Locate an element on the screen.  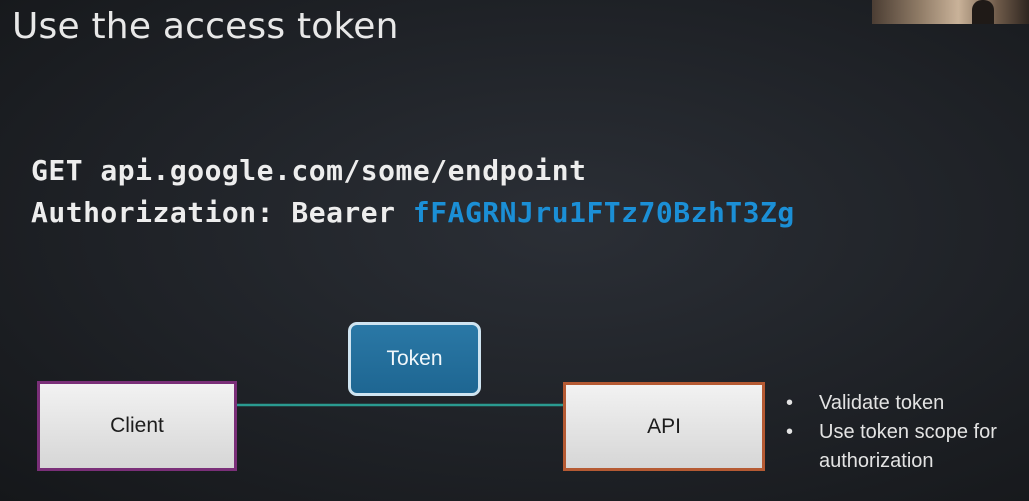
client-label: Client is located at coordinates (137, 425).